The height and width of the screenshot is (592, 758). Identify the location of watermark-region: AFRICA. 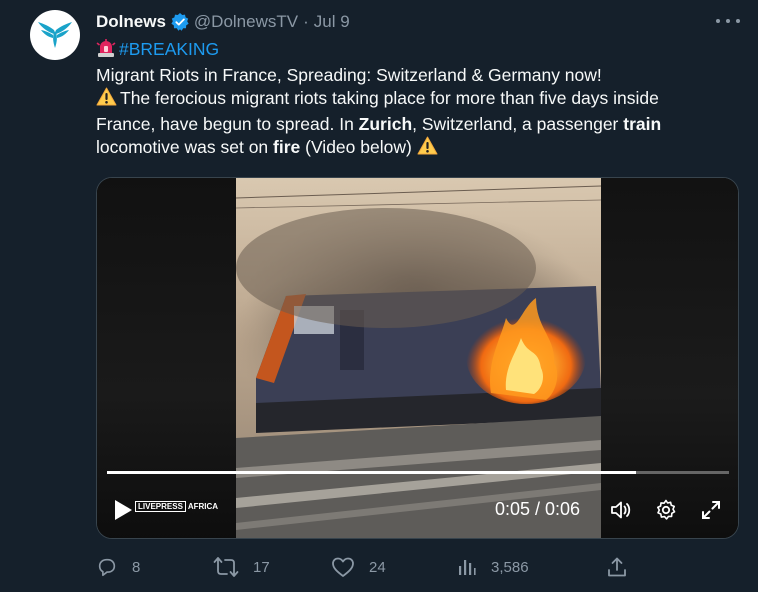
(203, 506).